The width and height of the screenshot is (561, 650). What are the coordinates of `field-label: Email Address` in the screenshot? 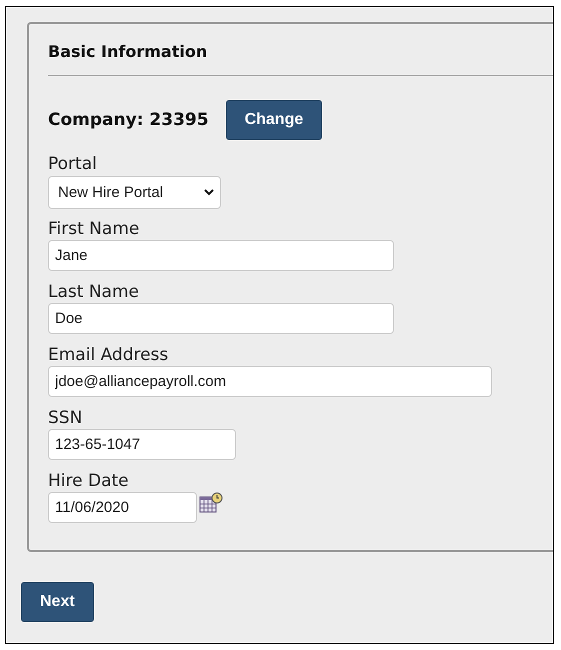 It's located at (108, 355).